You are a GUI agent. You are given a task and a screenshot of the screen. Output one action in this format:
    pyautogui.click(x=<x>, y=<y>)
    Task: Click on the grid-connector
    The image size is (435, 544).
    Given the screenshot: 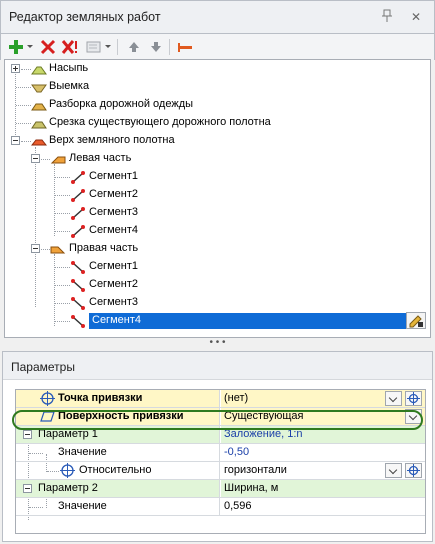 What is the action you would take?
    pyautogui.click(x=36, y=453)
    